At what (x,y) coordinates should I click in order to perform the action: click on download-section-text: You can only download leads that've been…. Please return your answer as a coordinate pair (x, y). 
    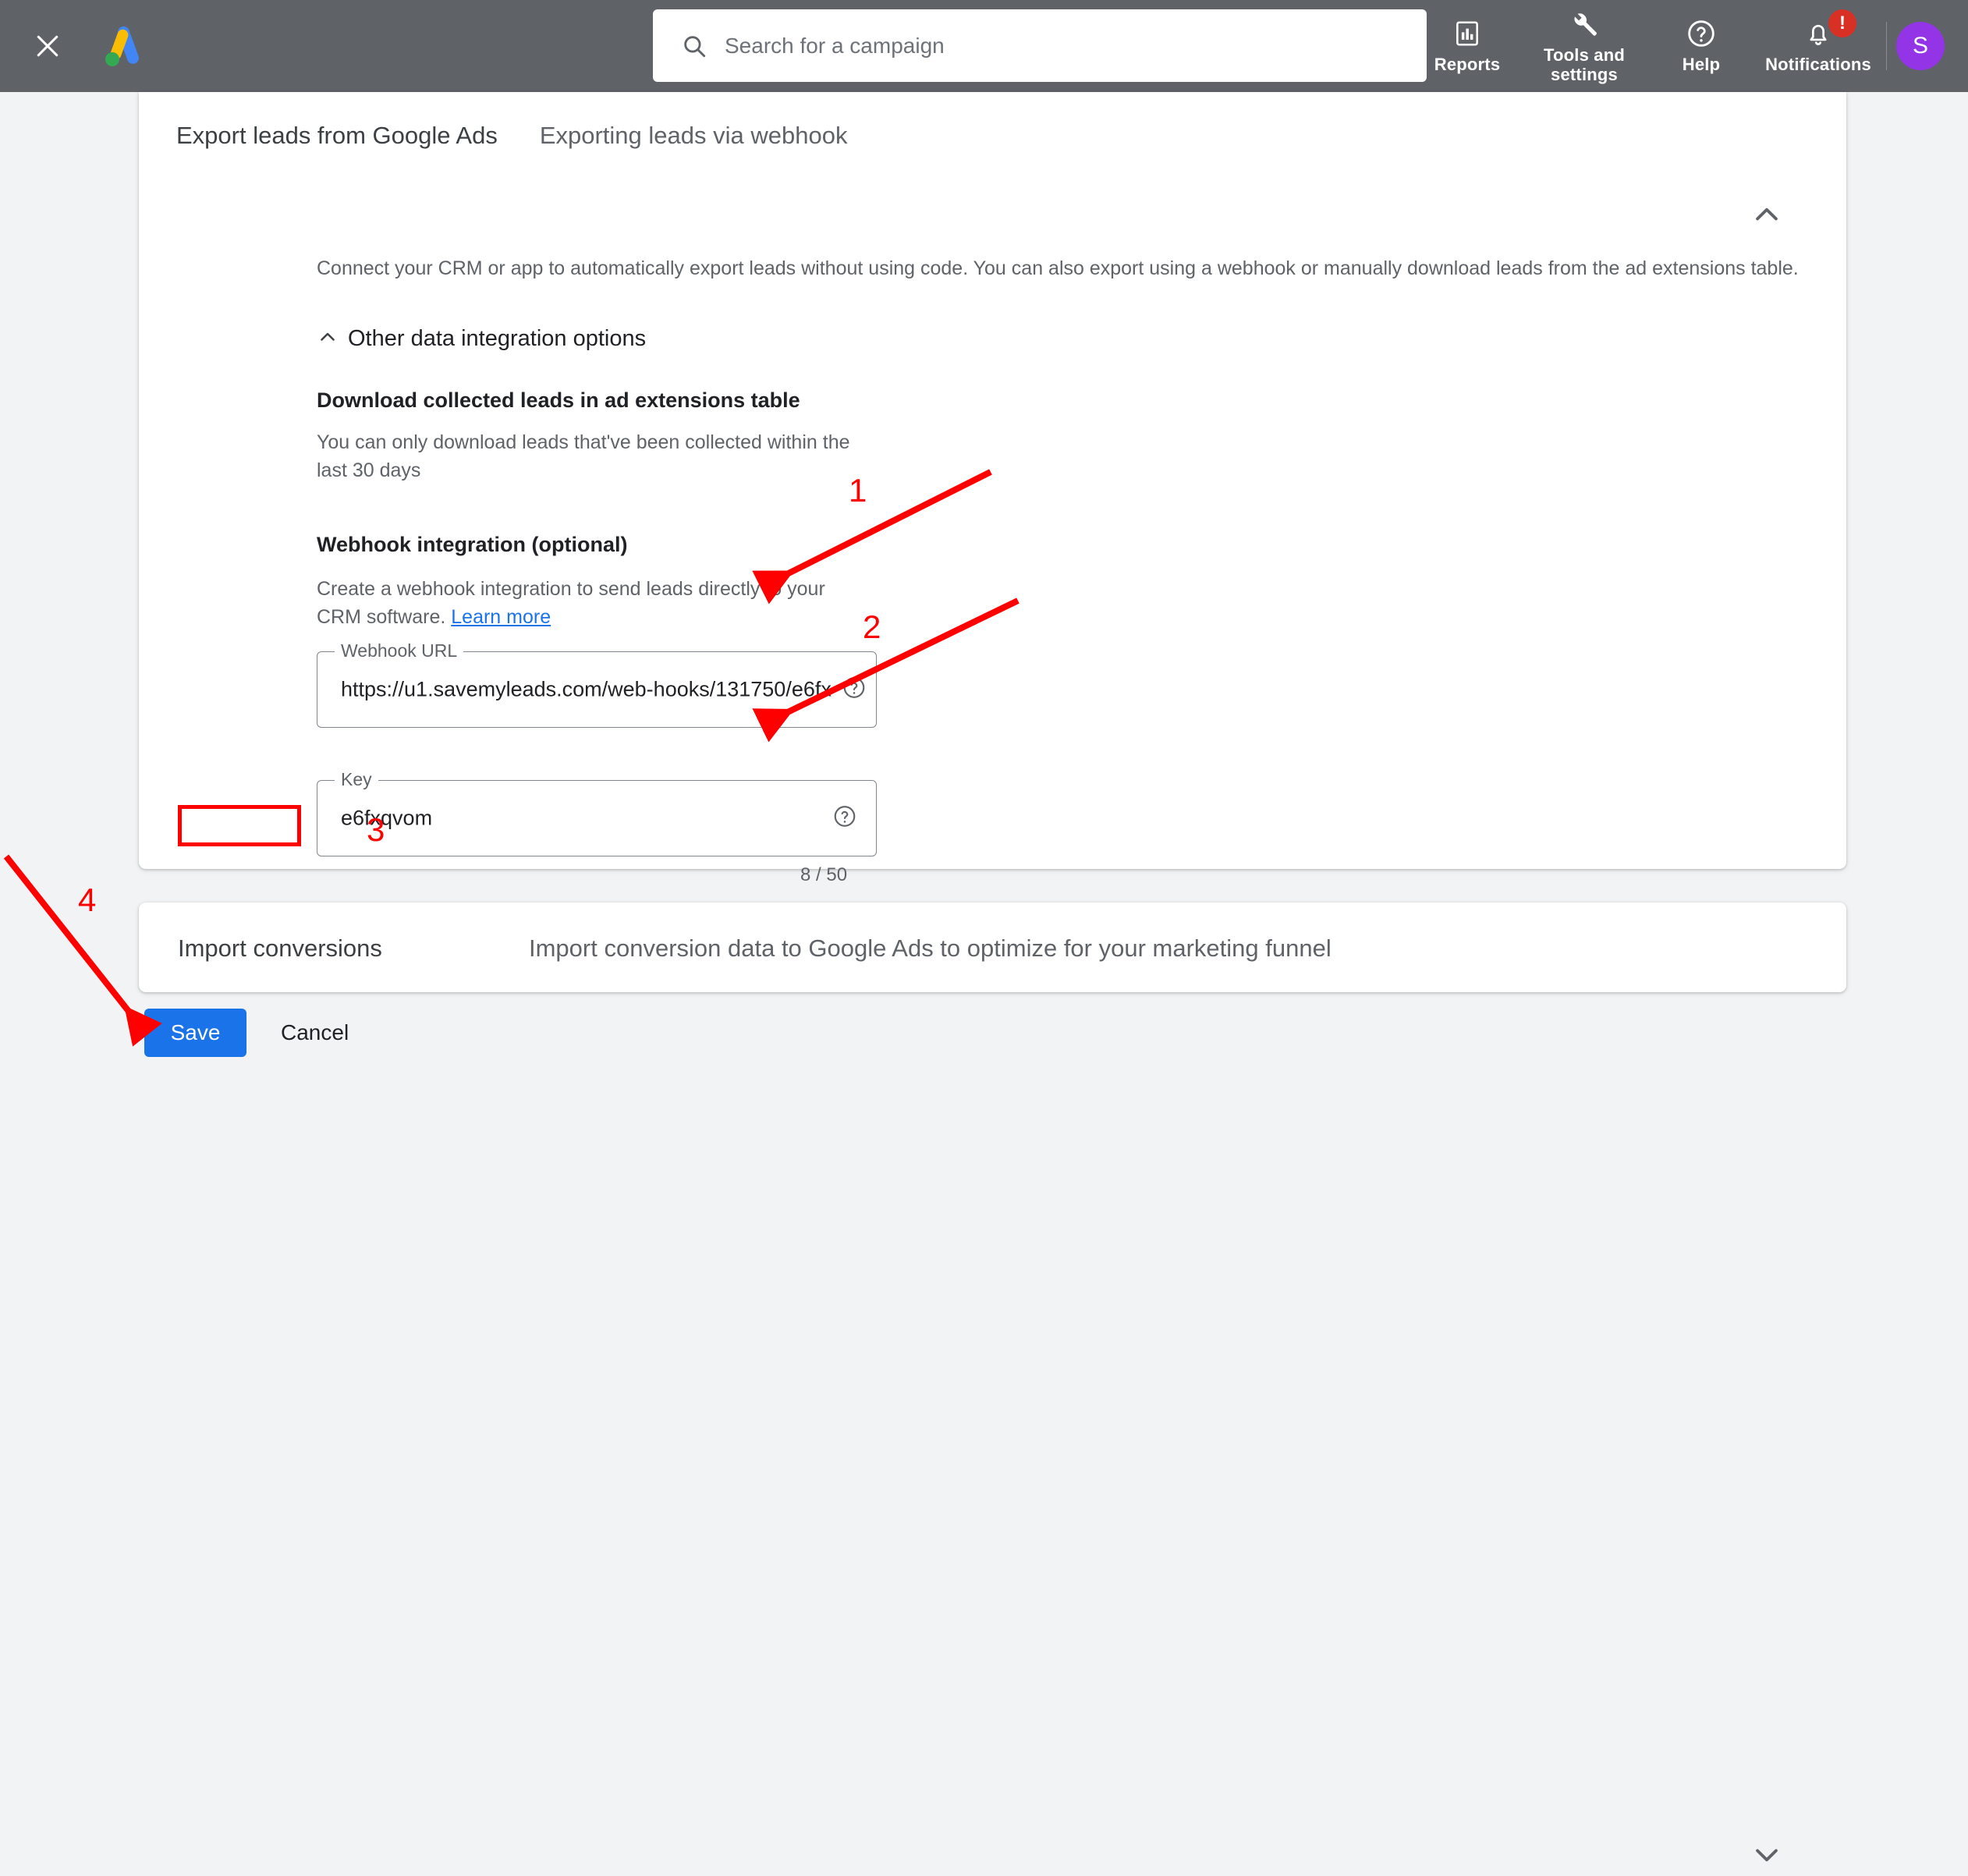
    Looking at the image, I should click on (583, 456).